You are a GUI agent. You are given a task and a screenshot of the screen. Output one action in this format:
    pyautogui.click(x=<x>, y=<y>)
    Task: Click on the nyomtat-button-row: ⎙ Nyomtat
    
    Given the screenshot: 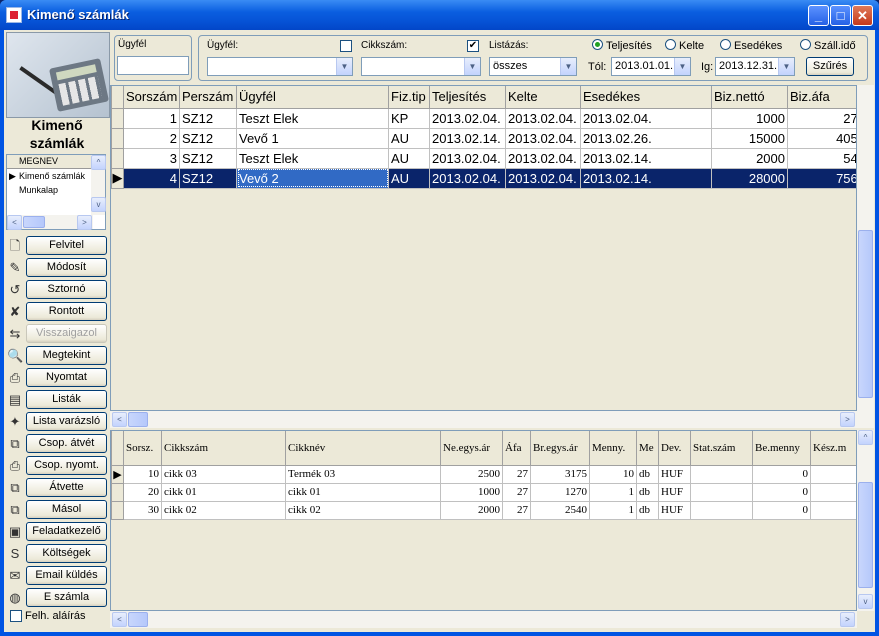 What is the action you would take?
    pyautogui.click(x=56, y=378)
    